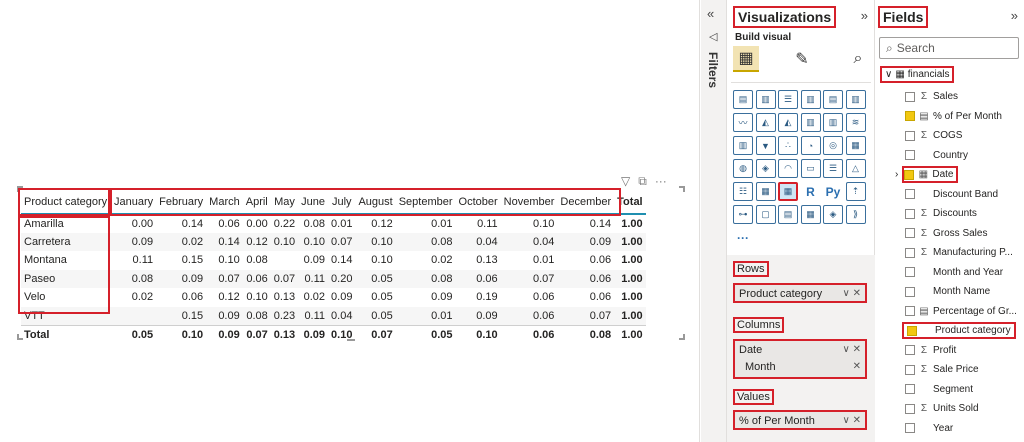 Image resolution: width=1024 pixels, height=442 pixels. Describe the element at coordinates (341, 202) in the screenshot. I see `column-header: July` at that location.